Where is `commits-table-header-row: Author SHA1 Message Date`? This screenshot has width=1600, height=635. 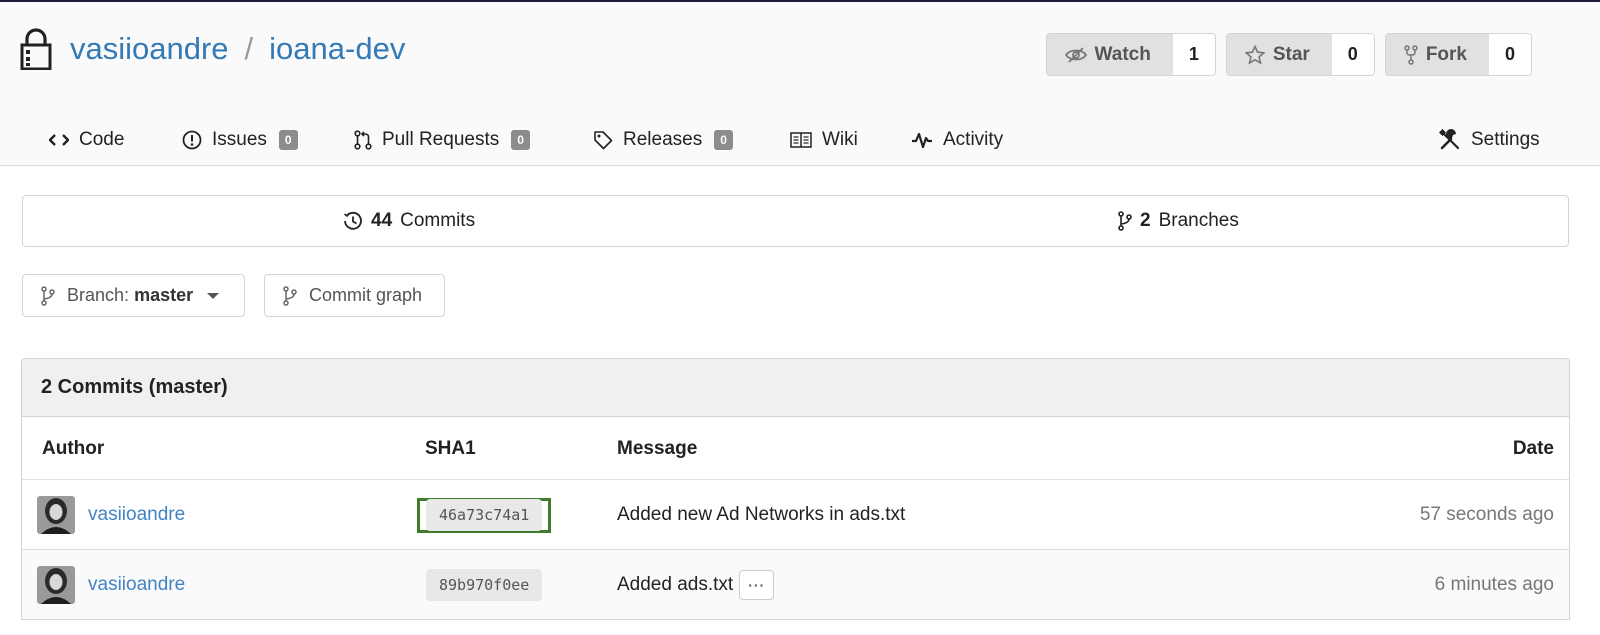 commits-table-header-row: Author SHA1 Message Date is located at coordinates (795, 448).